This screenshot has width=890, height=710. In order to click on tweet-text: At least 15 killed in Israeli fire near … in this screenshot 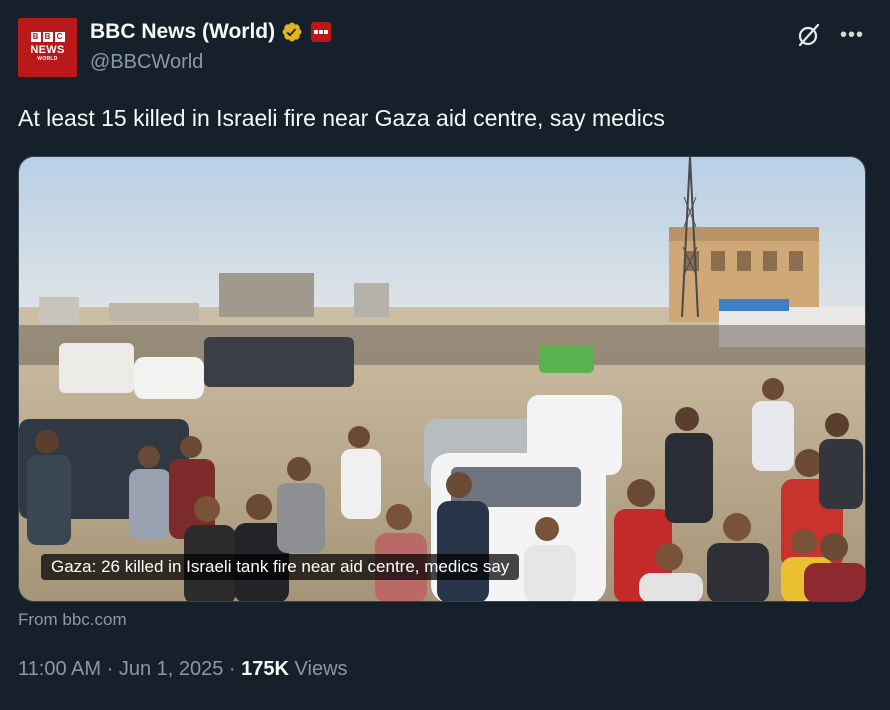, I will do `click(341, 118)`.